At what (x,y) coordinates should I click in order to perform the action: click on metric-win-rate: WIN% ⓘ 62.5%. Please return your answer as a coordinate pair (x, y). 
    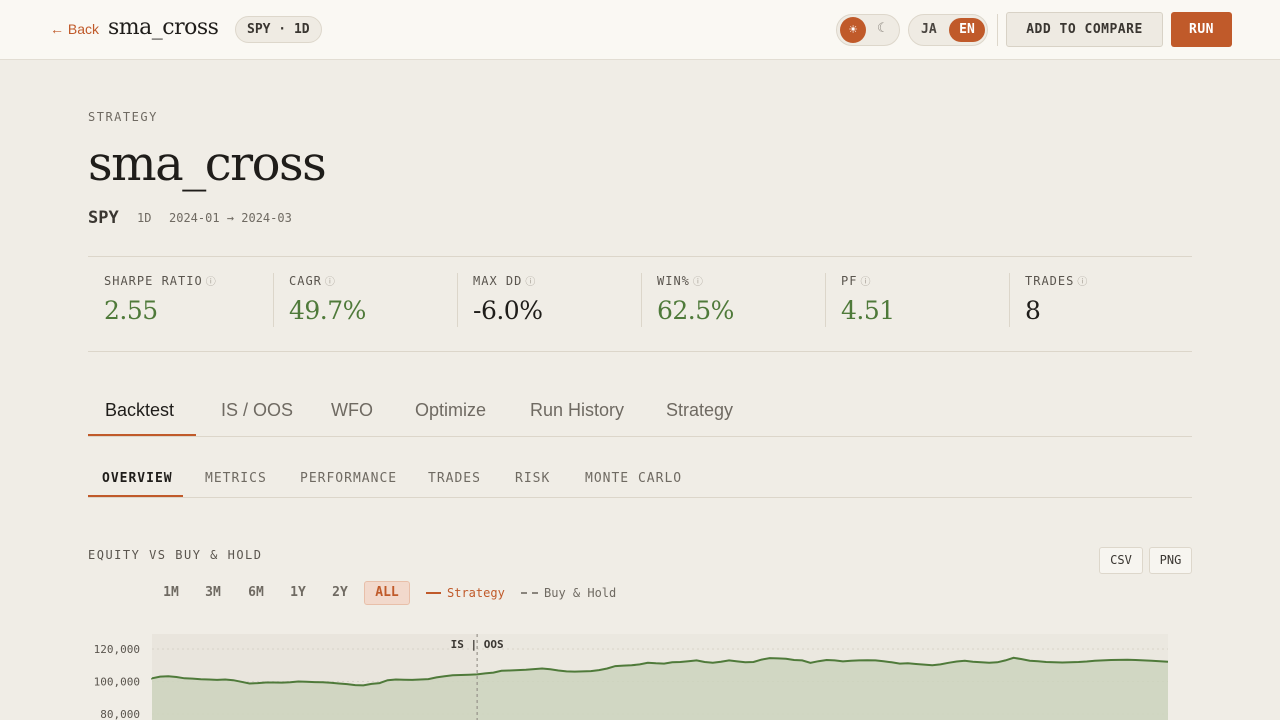
    Looking at the image, I should click on (687, 300).